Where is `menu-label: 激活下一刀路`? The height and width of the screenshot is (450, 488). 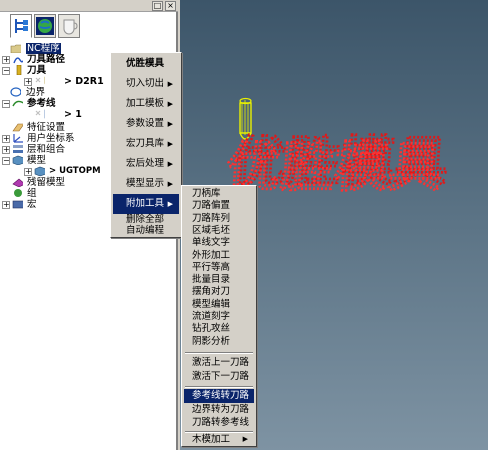
menu-label: 激活下一刀路 is located at coordinates (221, 376).